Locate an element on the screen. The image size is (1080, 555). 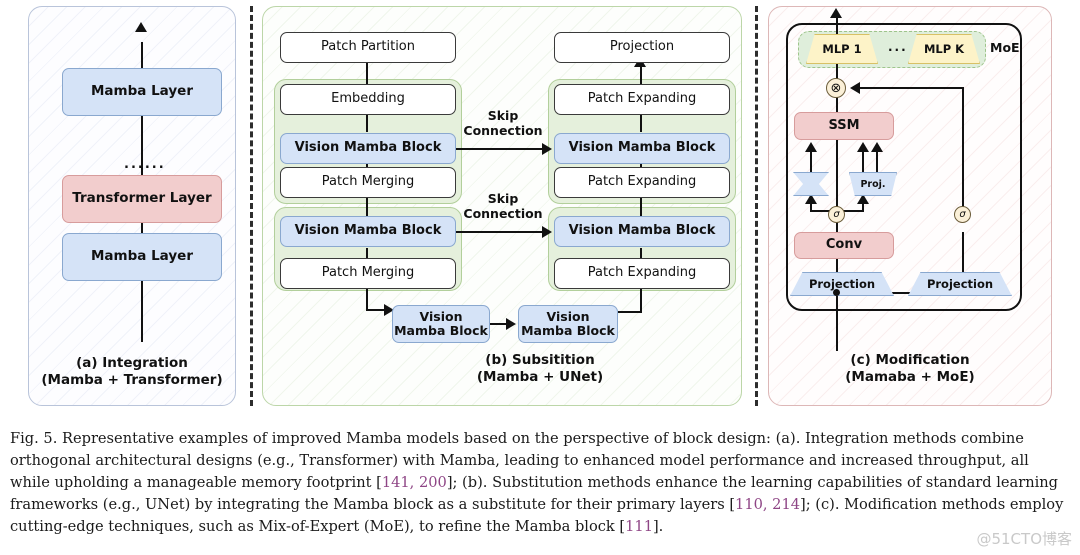
node-dec-vision-mamba-block-1: Vision Mamba Block is located at coordinates (642, 148).